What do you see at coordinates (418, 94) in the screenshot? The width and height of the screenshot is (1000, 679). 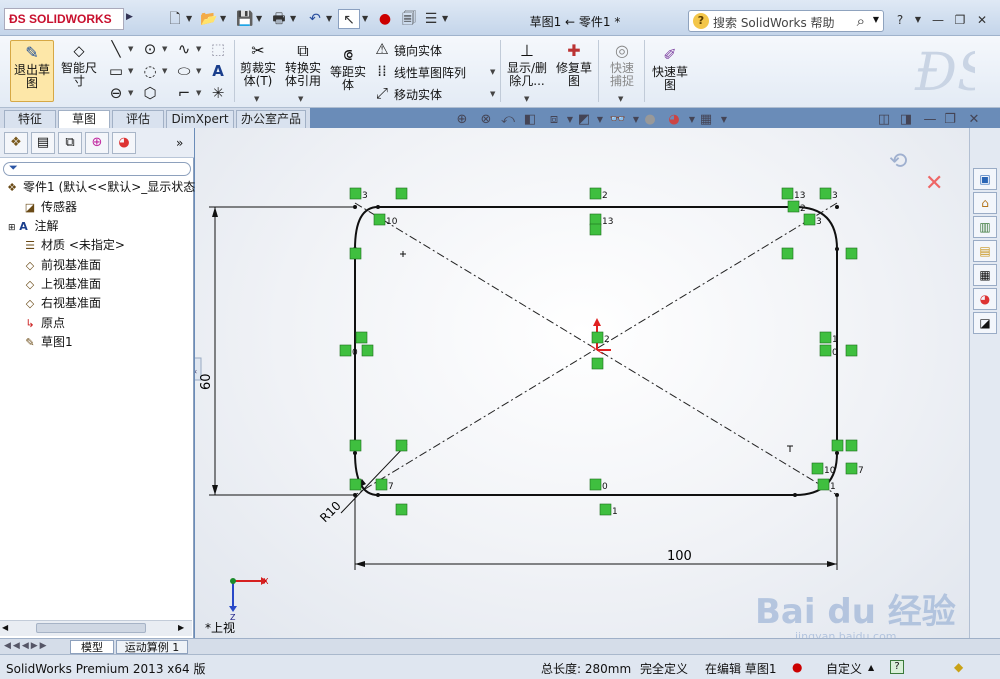 I see `move-entities-button: 移动实体` at bounding box center [418, 94].